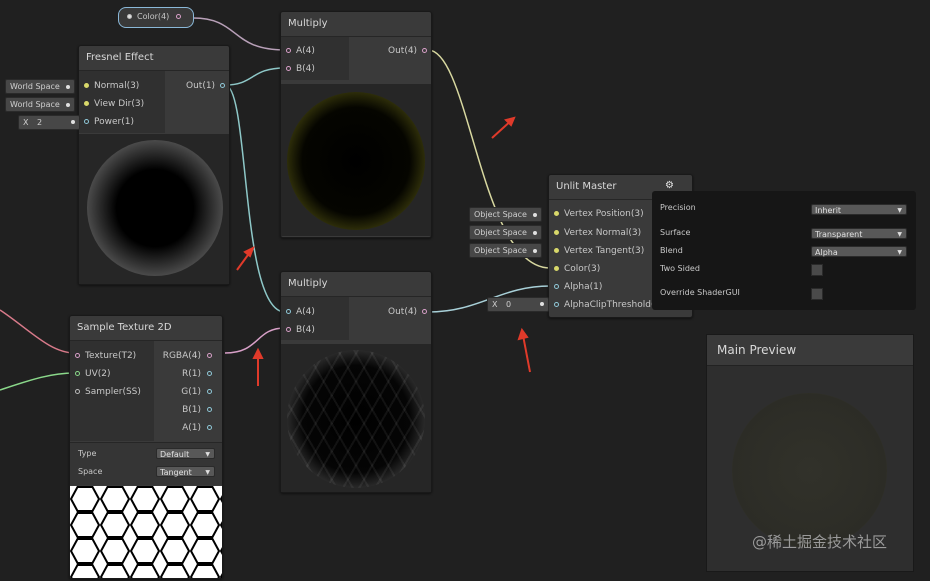  What do you see at coordinates (859, 209) in the screenshot?
I see `precision-dropdown: Inherit ▼` at bounding box center [859, 209].